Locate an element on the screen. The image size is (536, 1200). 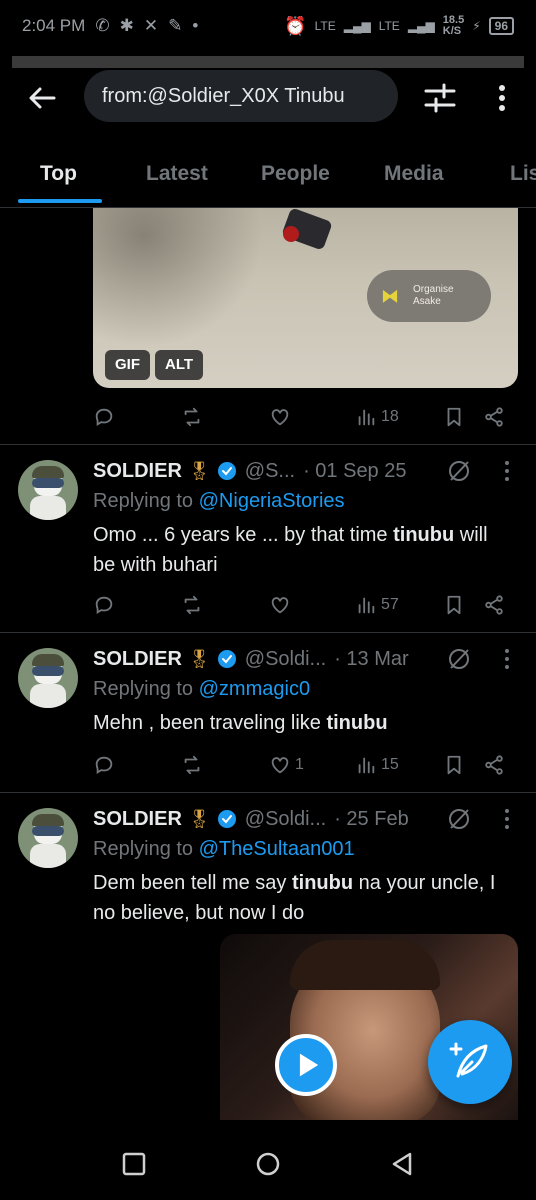
search-input: from:@Soldier_X0X Tinubu is located at coordinates (241, 96).